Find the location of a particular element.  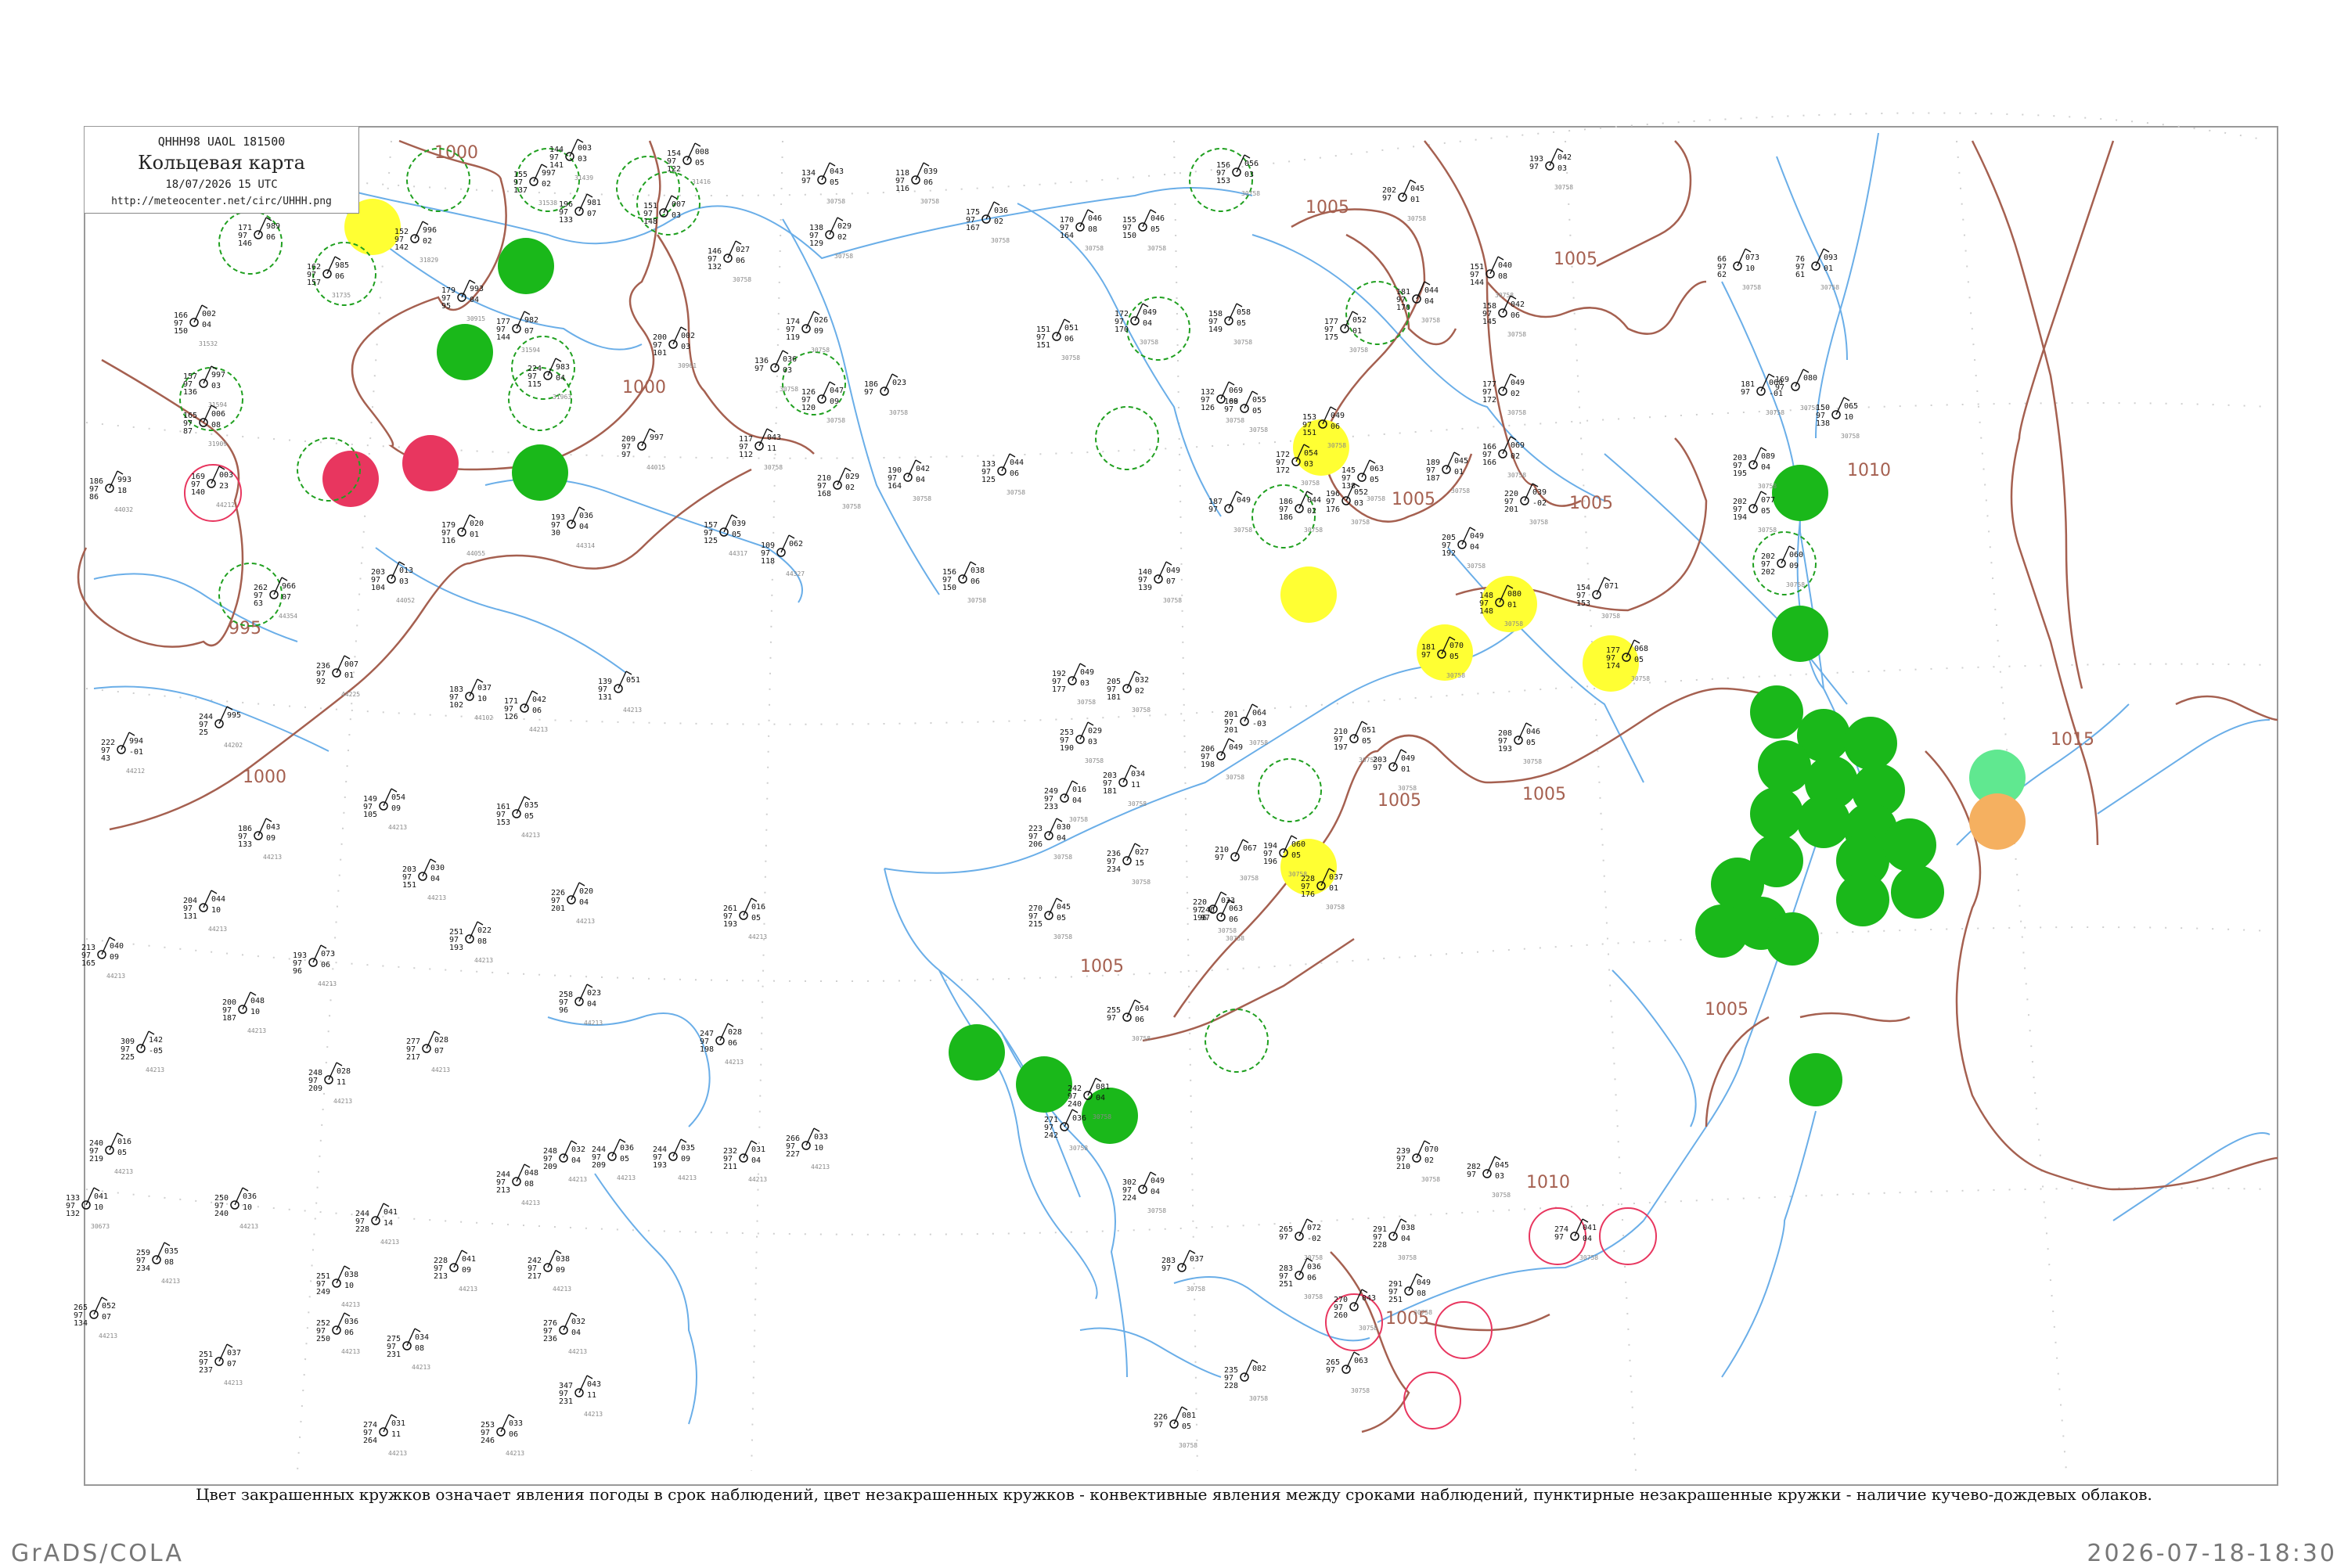

station-model: 172170049049730758 is located at coordinates (1136, 324).